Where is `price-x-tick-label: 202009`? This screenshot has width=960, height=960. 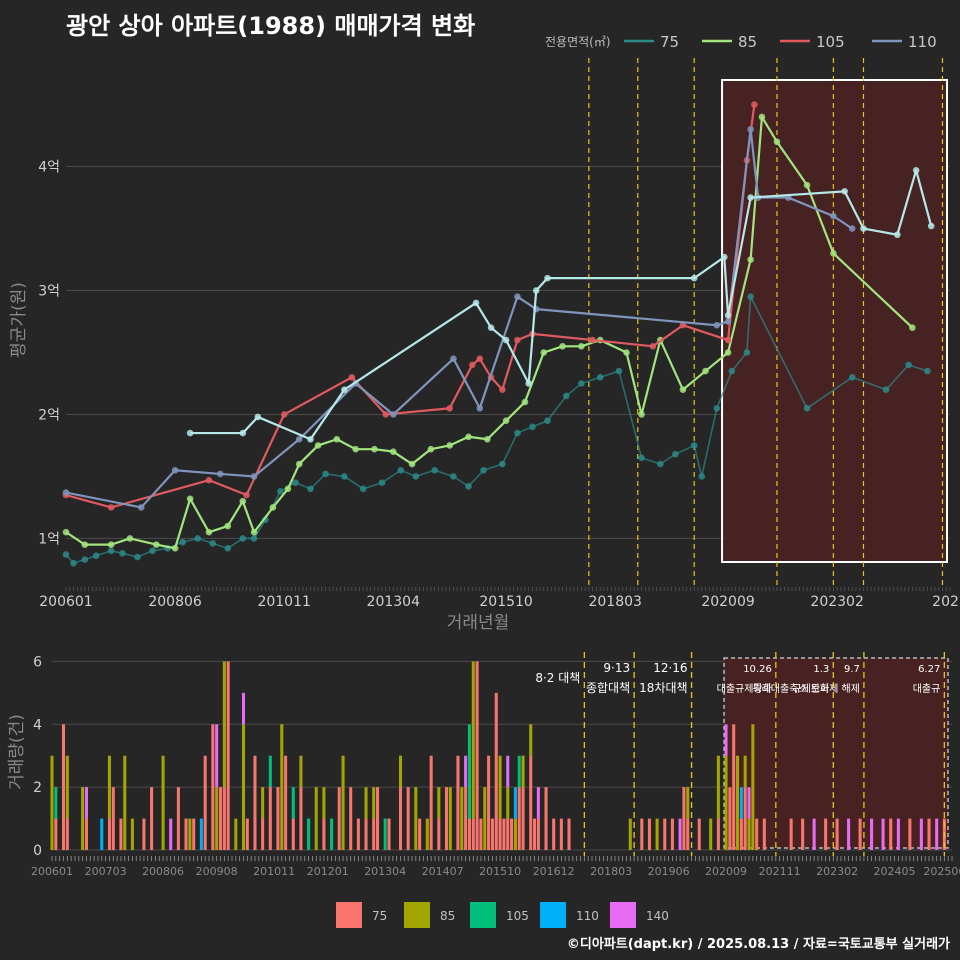 price-x-tick-label: 202009 is located at coordinates (727, 602).